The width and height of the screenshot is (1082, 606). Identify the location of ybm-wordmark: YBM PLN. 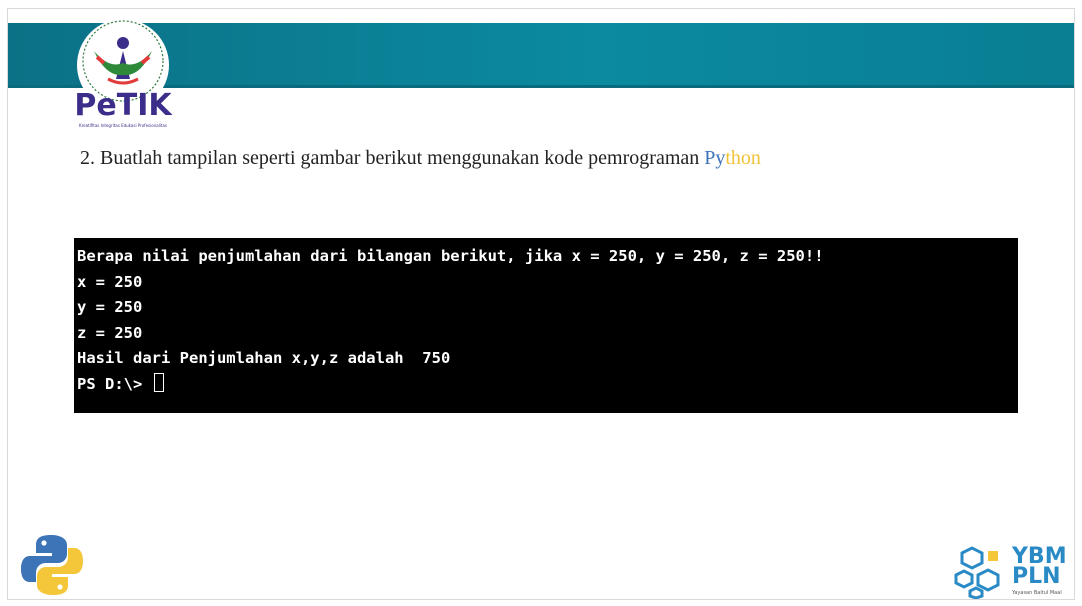
(1039, 566).